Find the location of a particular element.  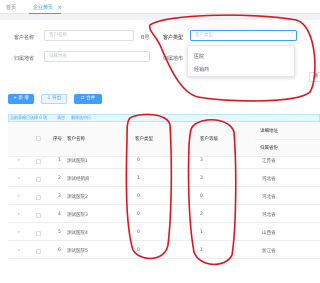

cell-seq: 5 is located at coordinates (59, 232).